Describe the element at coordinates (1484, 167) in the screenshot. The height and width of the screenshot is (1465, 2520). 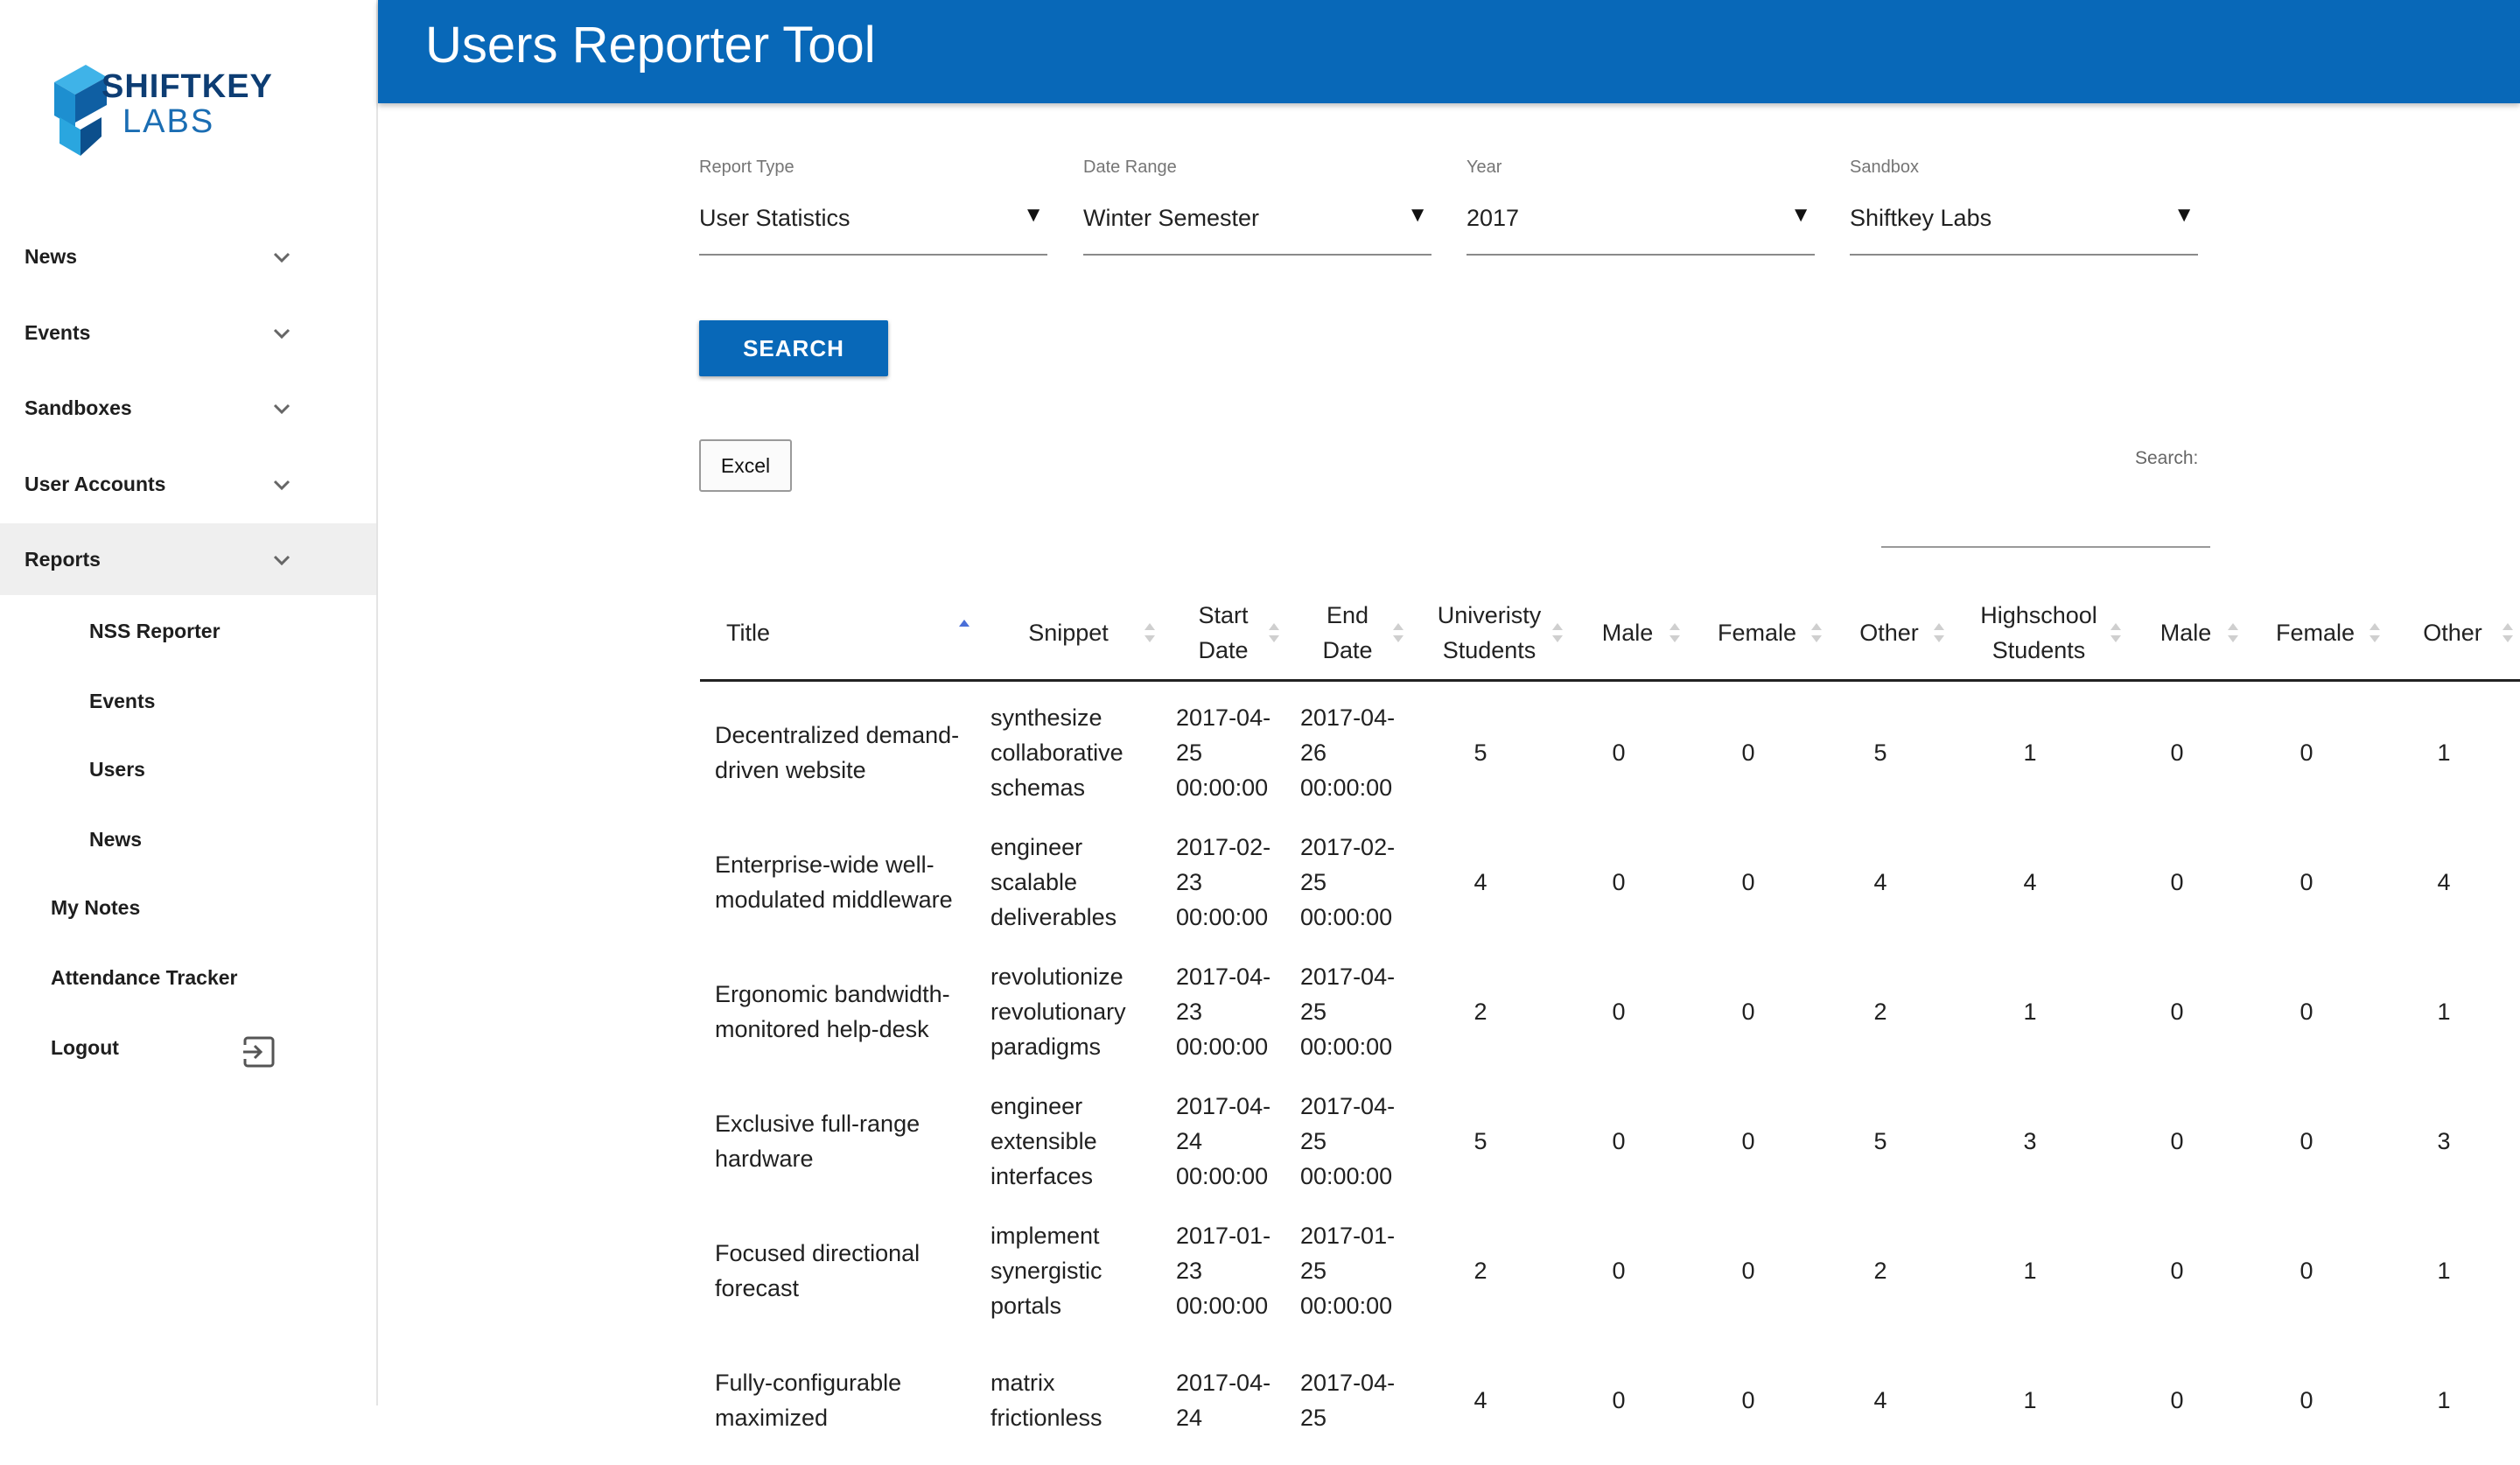
I see `filter-label: Year` at that location.